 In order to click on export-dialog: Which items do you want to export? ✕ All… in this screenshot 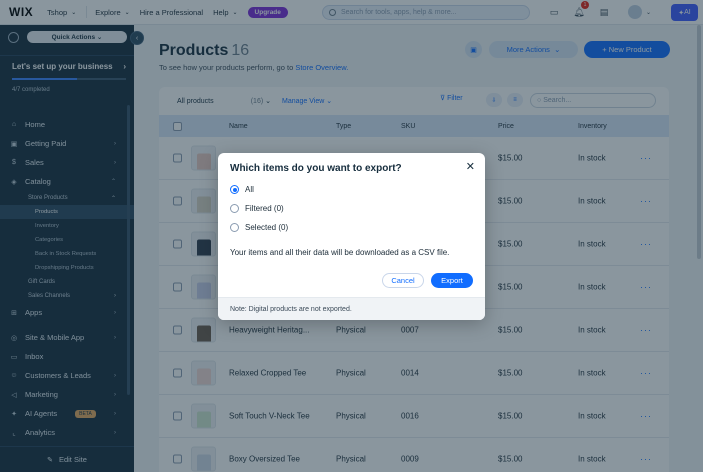, I will do `click(351, 236)`.